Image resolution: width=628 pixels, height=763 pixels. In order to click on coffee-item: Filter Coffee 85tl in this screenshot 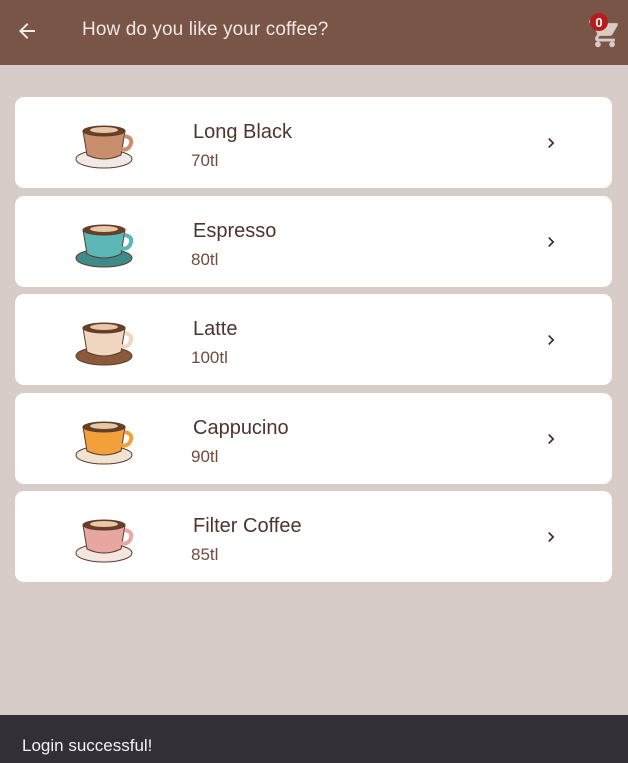, I will do `click(313, 537)`.